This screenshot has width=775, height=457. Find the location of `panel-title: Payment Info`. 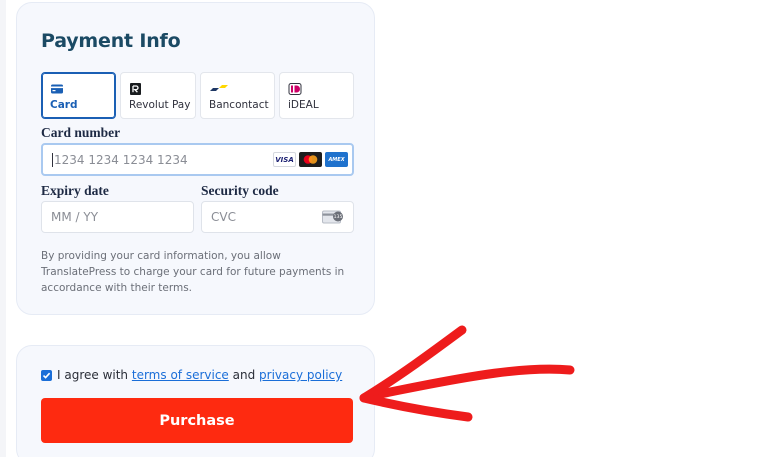

panel-title: Payment Info is located at coordinates (111, 41).